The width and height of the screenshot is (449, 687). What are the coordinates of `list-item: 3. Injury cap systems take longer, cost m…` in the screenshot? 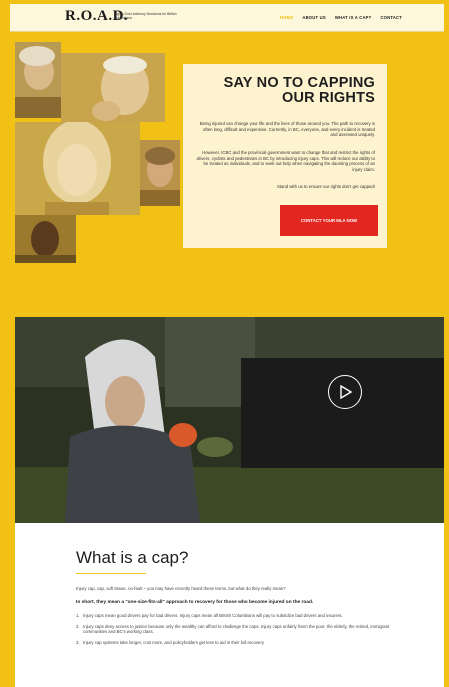 It's located at (170, 642).